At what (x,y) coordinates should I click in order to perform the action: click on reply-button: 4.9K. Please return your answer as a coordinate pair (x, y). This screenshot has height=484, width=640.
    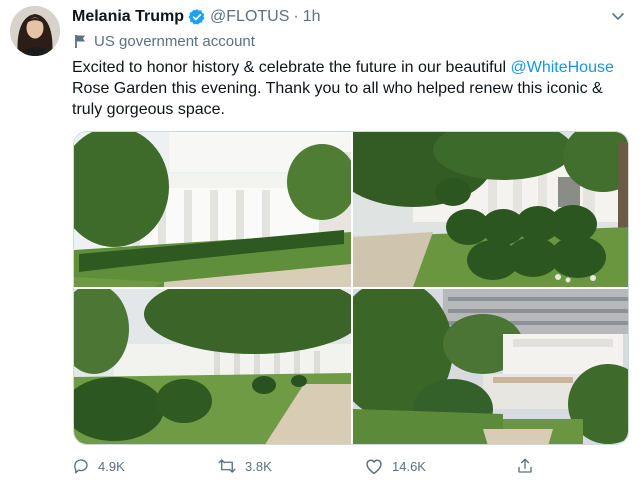
    Looking at the image, I should click on (98, 466).